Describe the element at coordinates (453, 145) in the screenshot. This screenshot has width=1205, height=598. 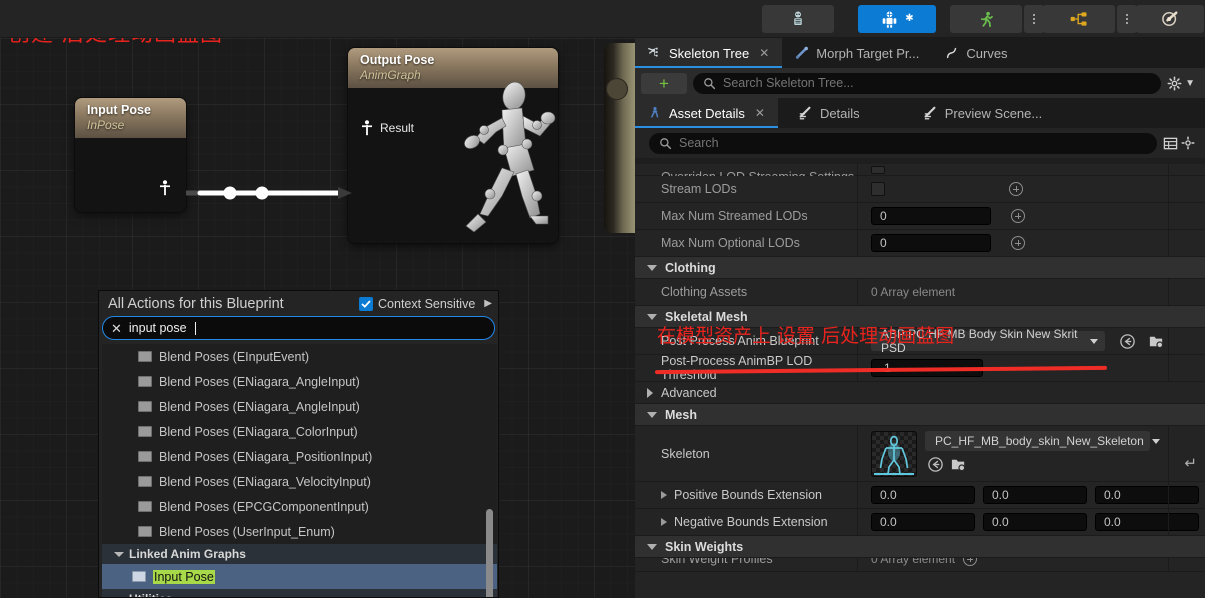
I see `output-pose-node: Output Pose AnimGraph Result` at that location.